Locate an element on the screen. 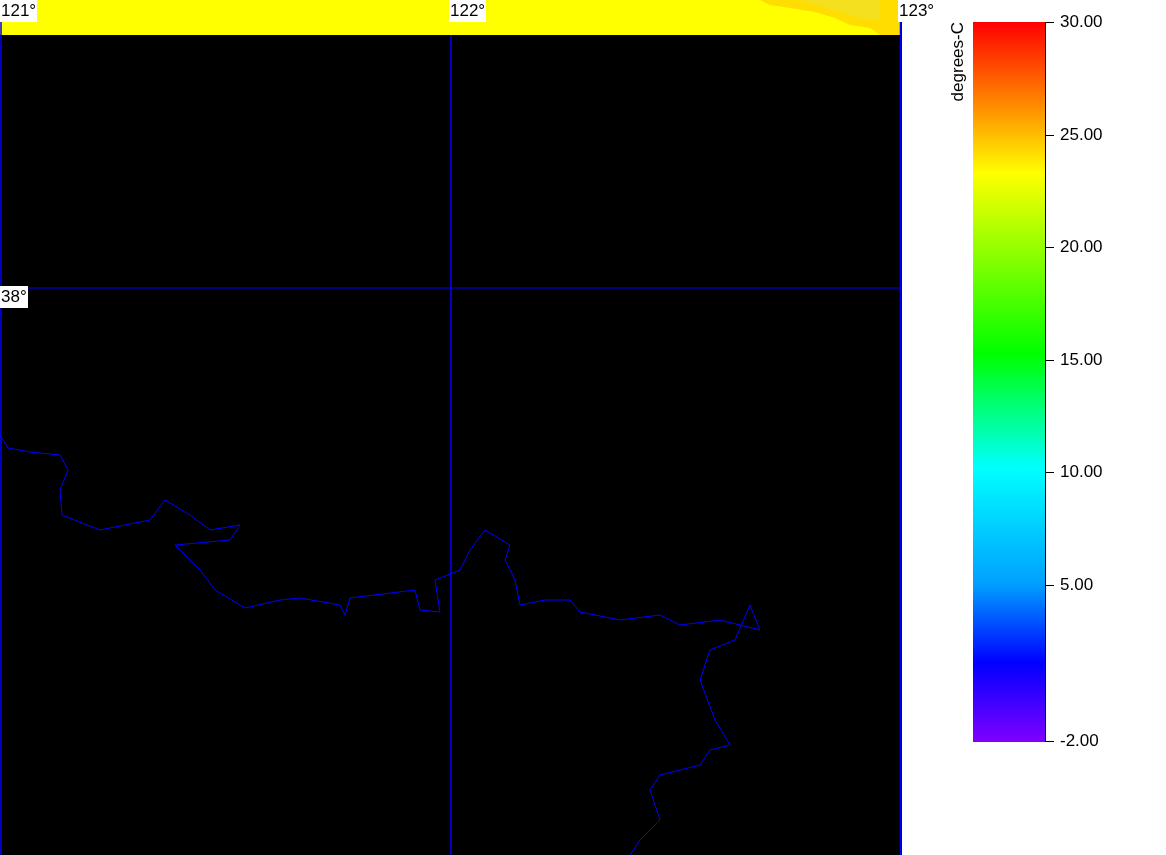 Image resolution: width=1166 pixels, height=855 pixels. tick-label: 10.00 is located at coordinates (1081, 472).